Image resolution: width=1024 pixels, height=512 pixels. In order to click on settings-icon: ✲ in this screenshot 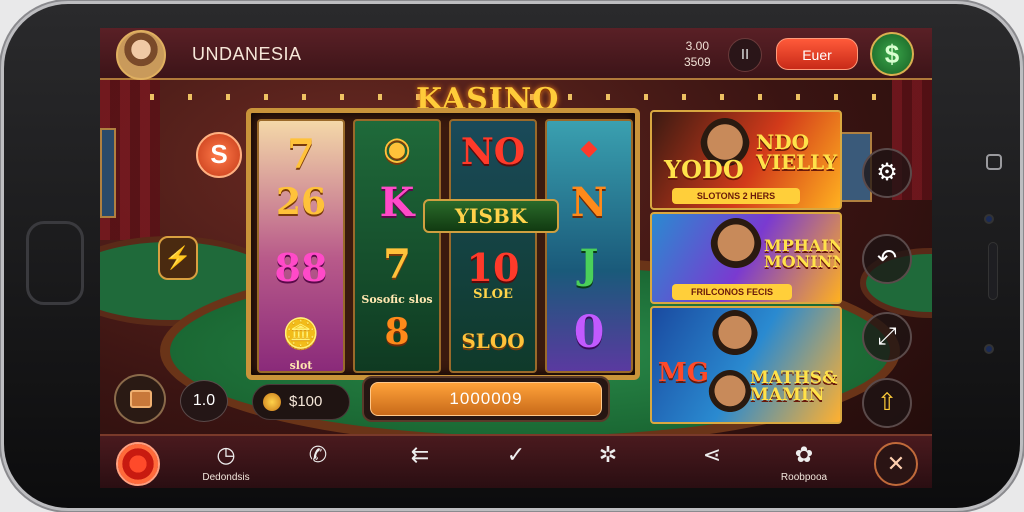, I will do `click(608, 454)`.